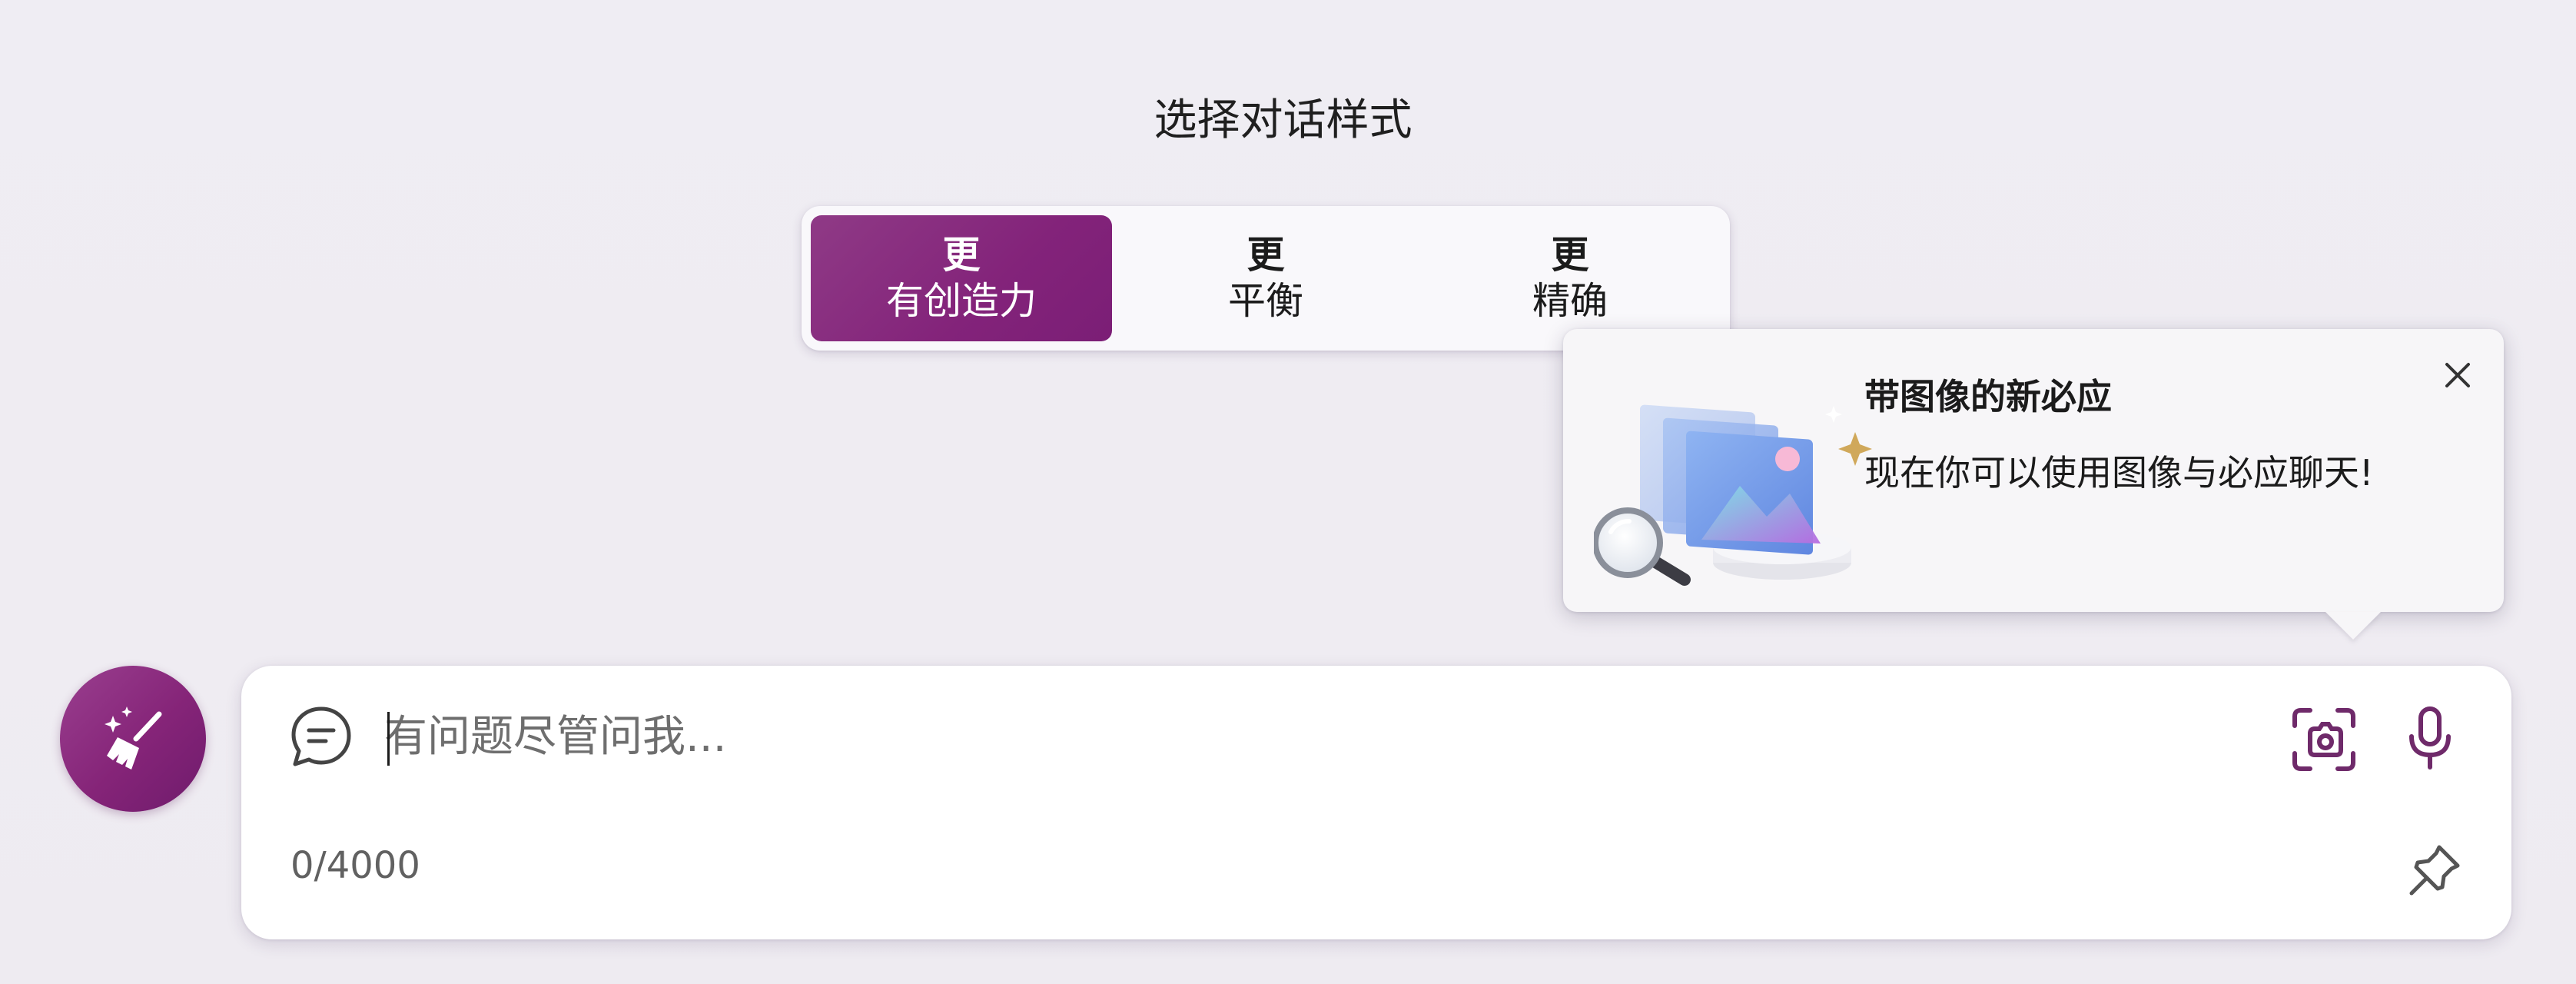 Image resolution: width=2576 pixels, height=984 pixels. What do you see at coordinates (961, 278) in the screenshot?
I see `tone-option-creative: 更 有创造力` at bounding box center [961, 278].